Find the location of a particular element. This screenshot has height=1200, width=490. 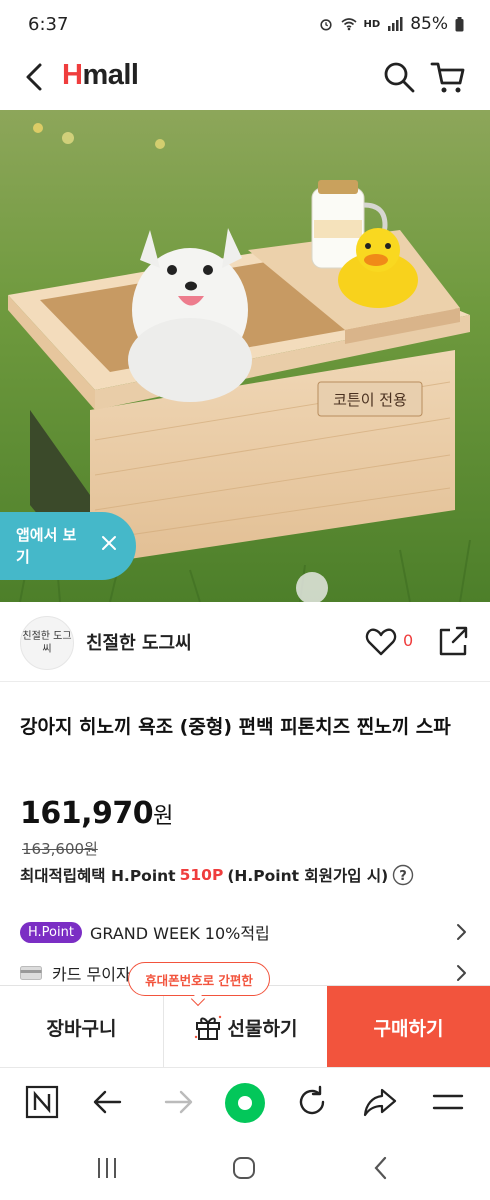

gift-icon is located at coordinates (207, 1027).